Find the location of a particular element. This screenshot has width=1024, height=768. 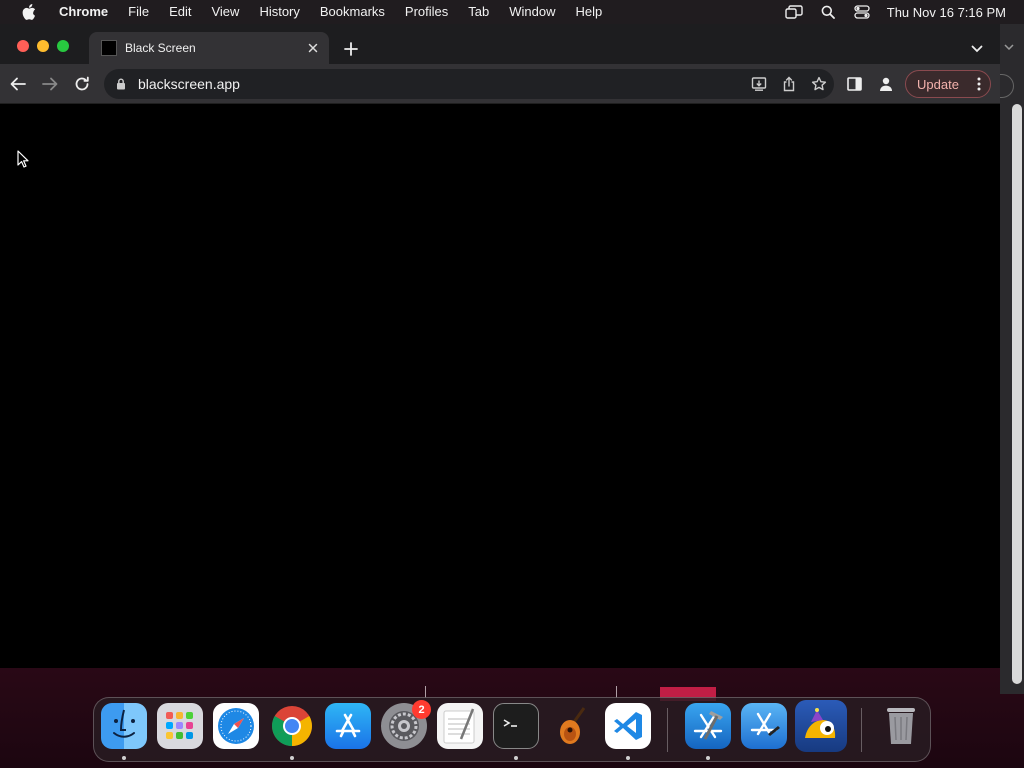

tab-title: Black Screen is located at coordinates (160, 48).